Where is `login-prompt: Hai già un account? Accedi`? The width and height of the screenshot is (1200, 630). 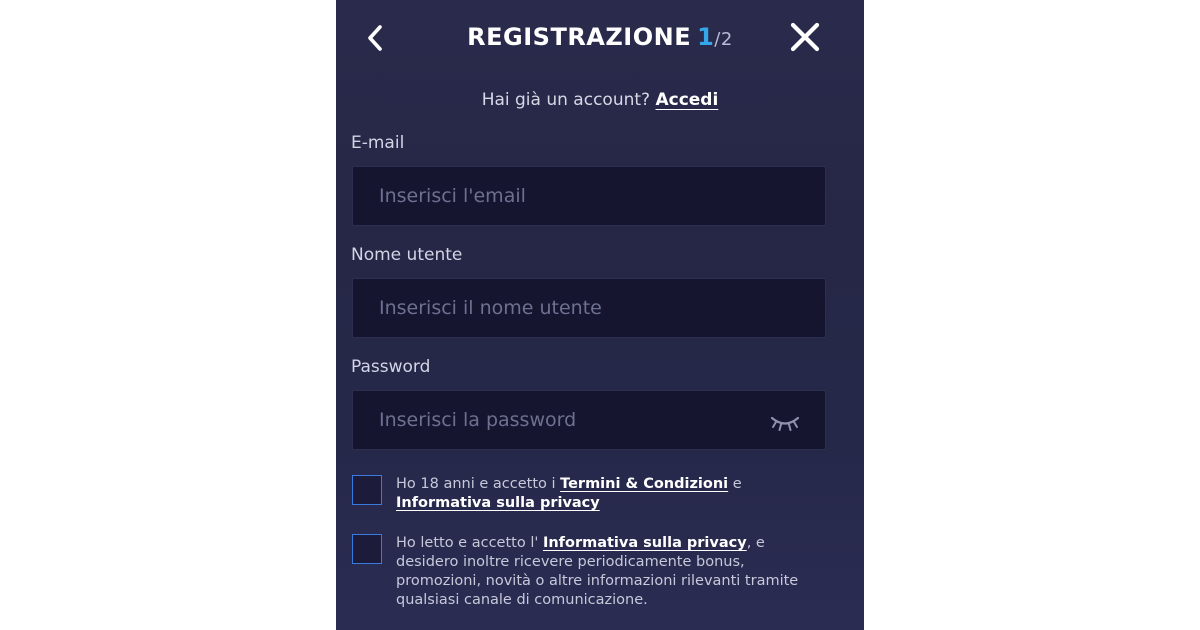
login-prompt: Hai già un account? Accedi is located at coordinates (600, 100).